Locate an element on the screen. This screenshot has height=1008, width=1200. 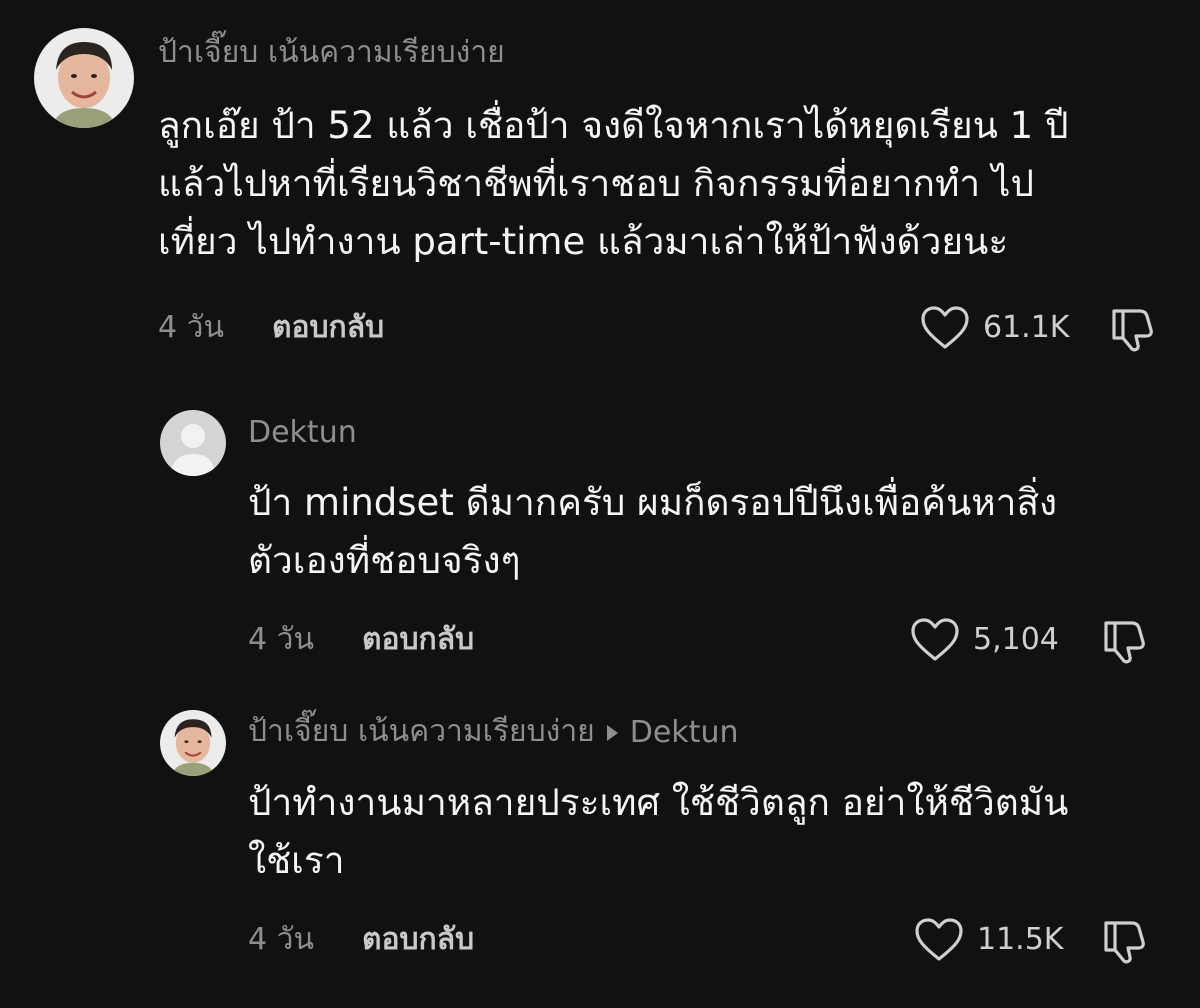
username-row: ป้าเจี๊ยบ เน้นความเรียบง่าย Dektun is located at coordinates (493, 732).